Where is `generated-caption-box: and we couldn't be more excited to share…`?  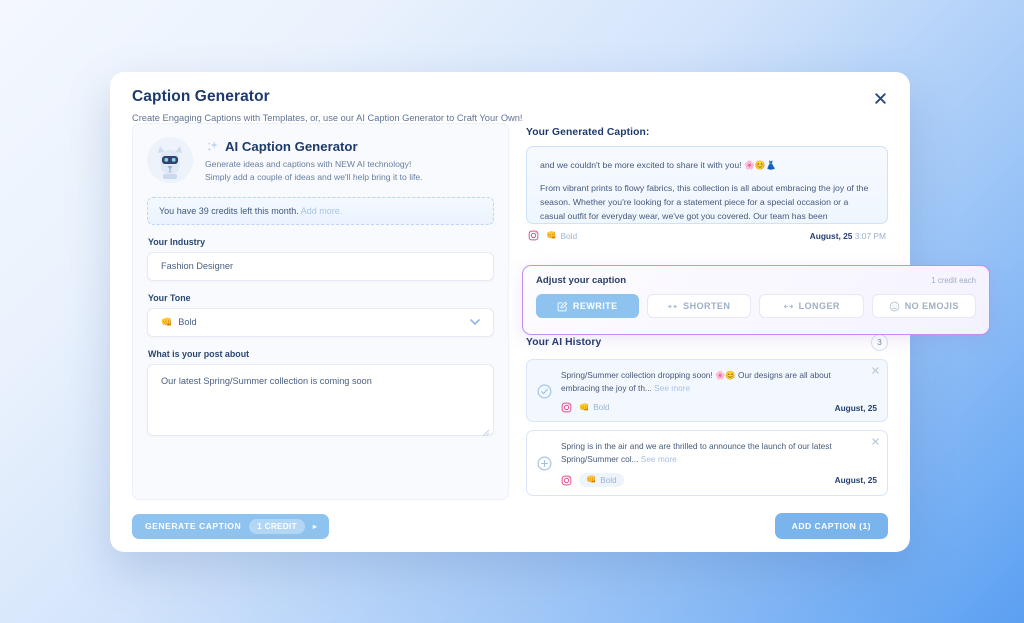
generated-caption-box: and we couldn't be more excited to share… is located at coordinates (707, 185).